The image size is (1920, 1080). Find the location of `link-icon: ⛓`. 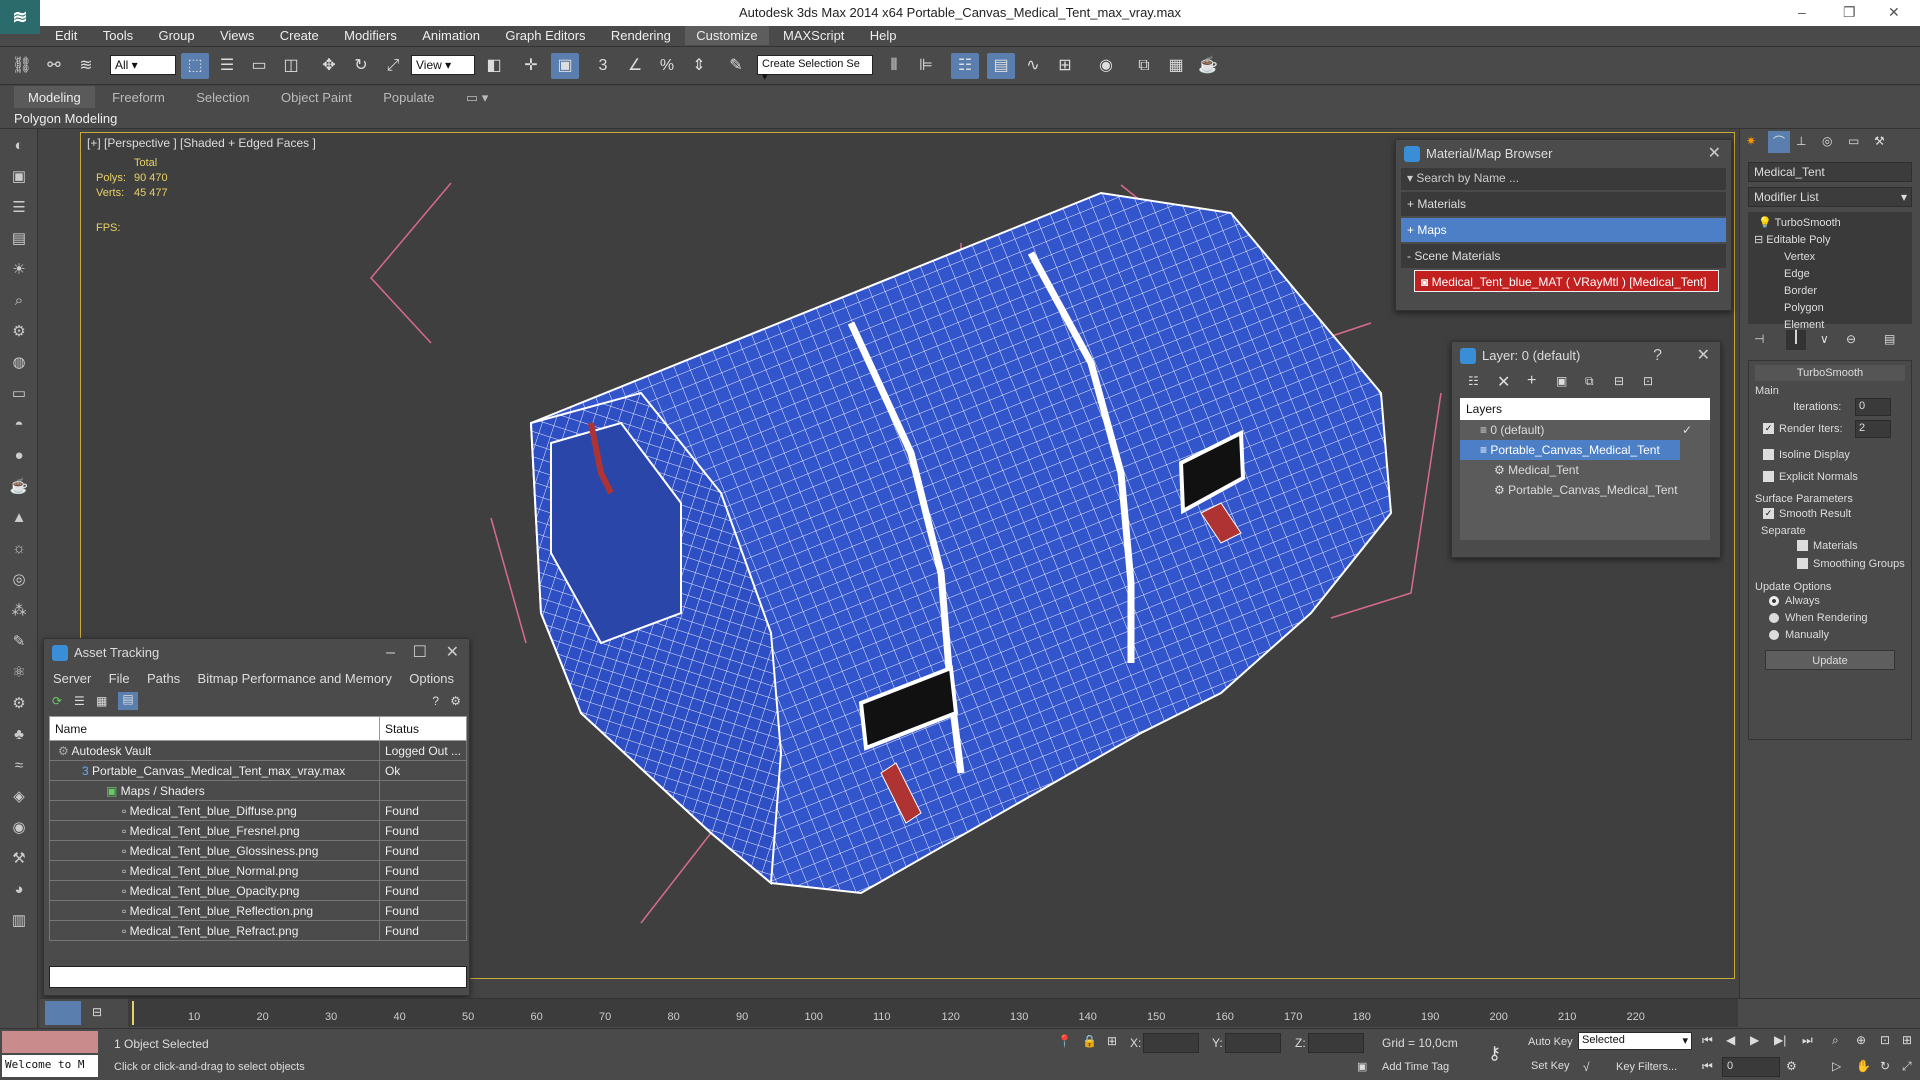

link-icon: ⛓ is located at coordinates (22, 66).